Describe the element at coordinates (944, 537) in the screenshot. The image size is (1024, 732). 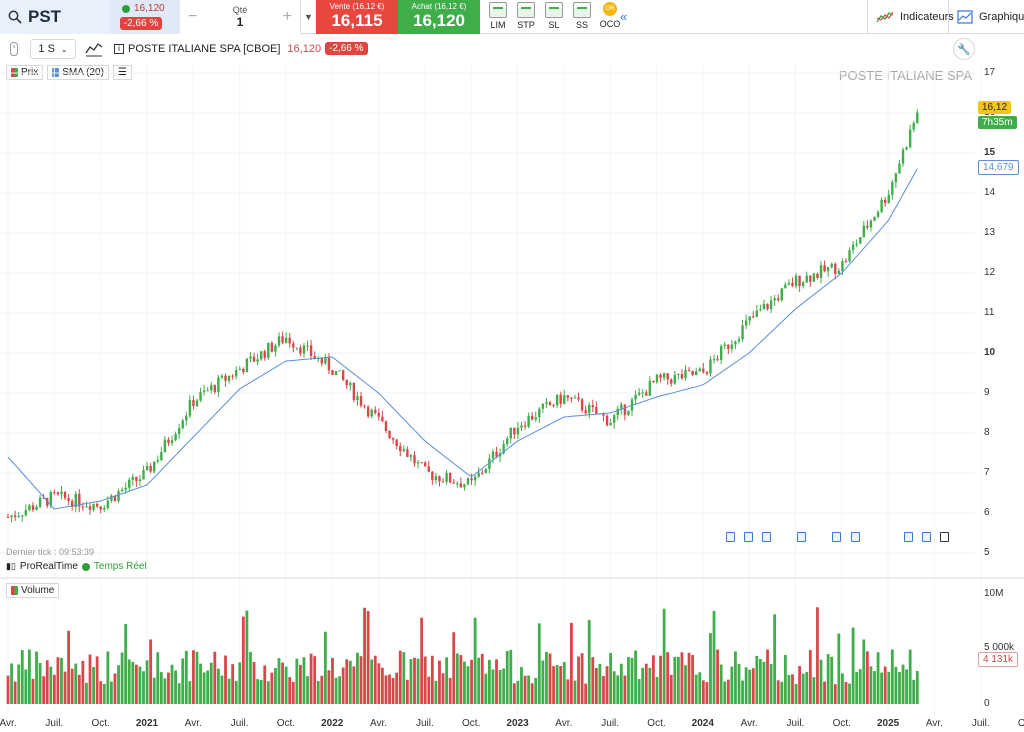
I see `info-icon` at that location.